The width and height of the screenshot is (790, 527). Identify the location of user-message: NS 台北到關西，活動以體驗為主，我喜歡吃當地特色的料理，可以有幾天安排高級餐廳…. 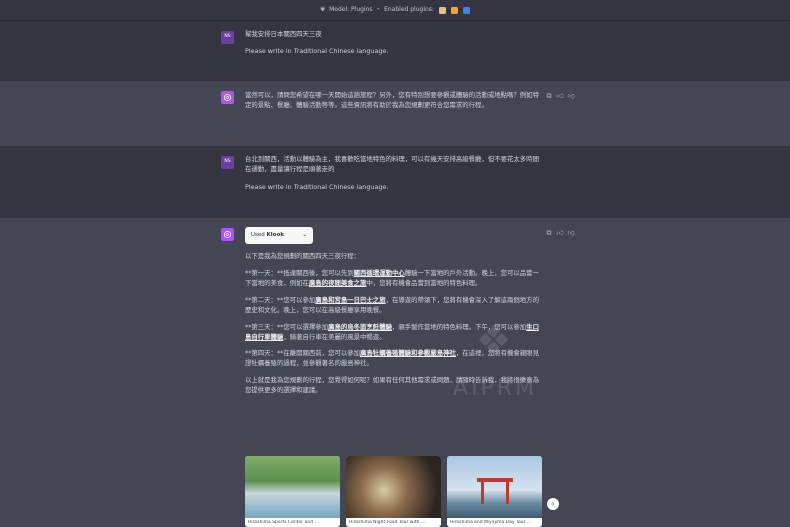
(395, 182).